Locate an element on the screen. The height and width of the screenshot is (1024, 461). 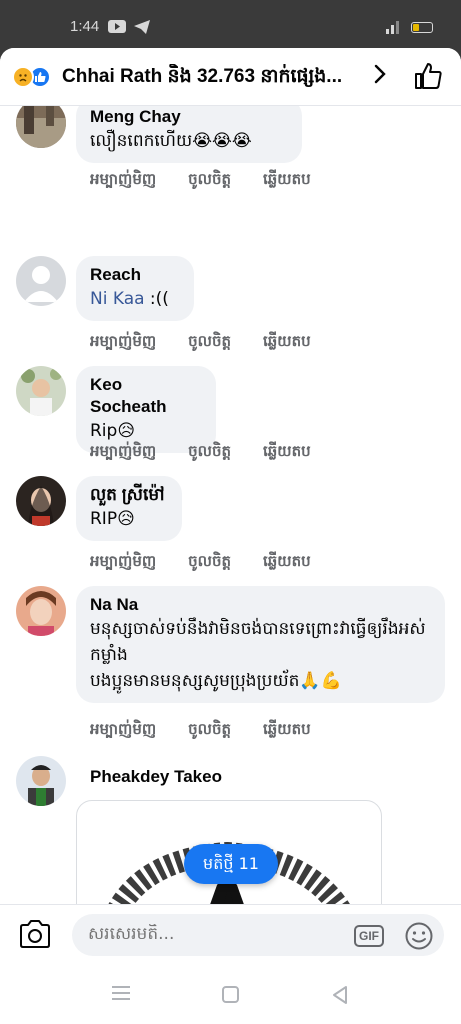
recent-apps-icon is located at coordinates (121, 995).